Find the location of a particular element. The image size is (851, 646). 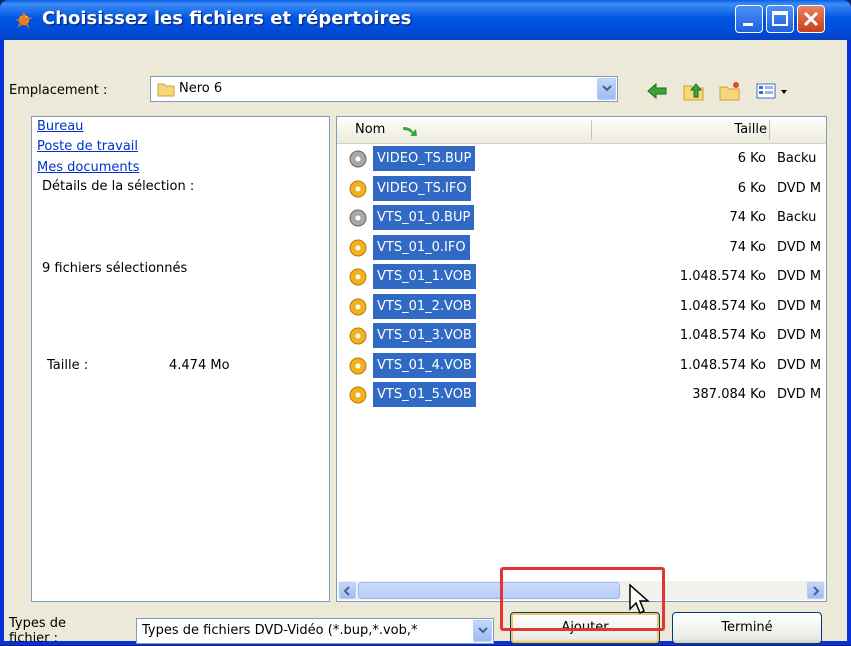

file-row: VTS_01_1.VOB 1.048.574 Ko DVD M is located at coordinates (581, 276).